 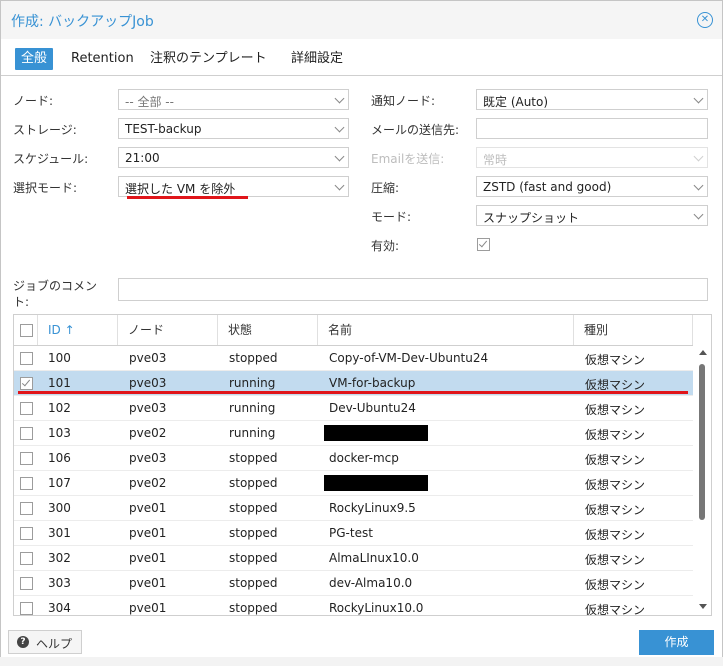 I want to click on scroll-down-icon, so click(x=703, y=606).